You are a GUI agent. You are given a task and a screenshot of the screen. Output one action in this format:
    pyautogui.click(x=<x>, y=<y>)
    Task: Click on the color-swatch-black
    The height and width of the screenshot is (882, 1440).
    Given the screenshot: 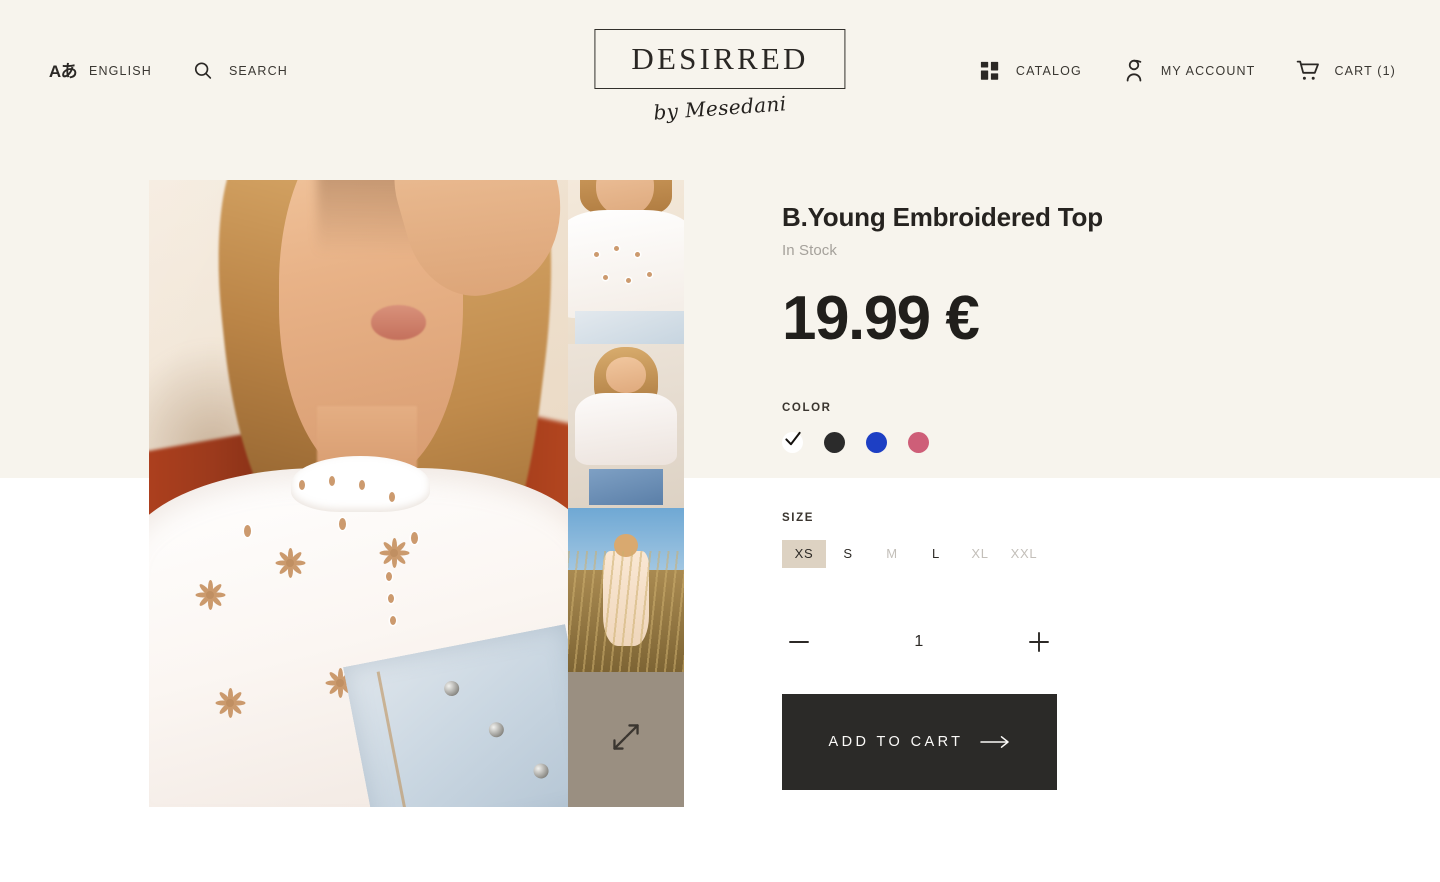 What is the action you would take?
    pyautogui.click(x=834, y=442)
    